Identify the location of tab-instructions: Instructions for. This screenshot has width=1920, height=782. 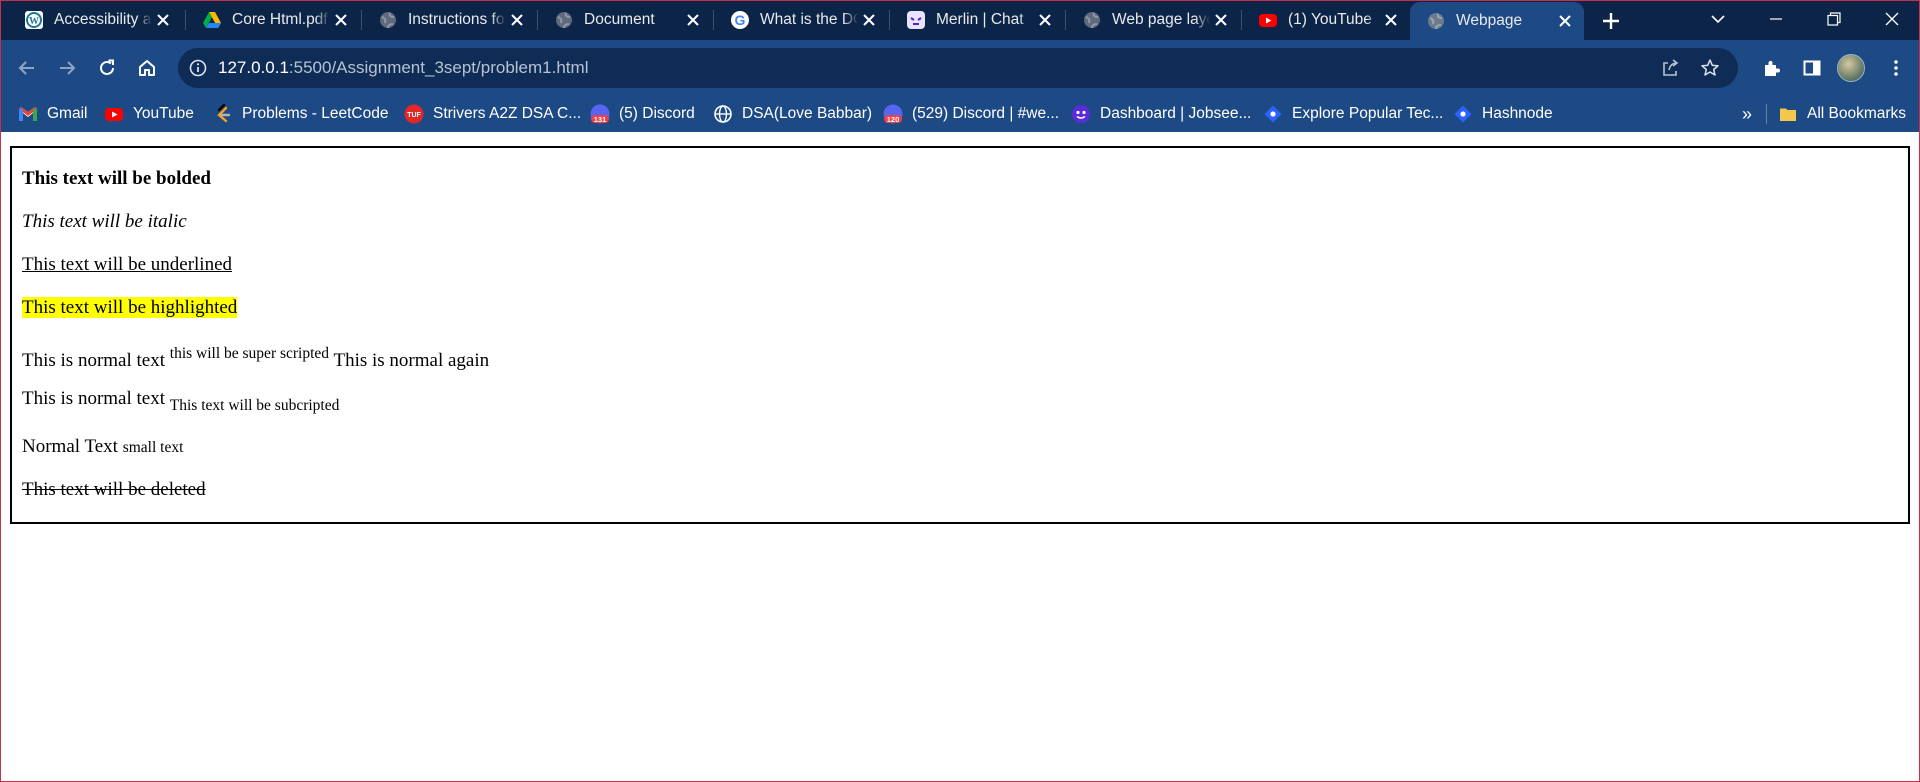
(449, 20).